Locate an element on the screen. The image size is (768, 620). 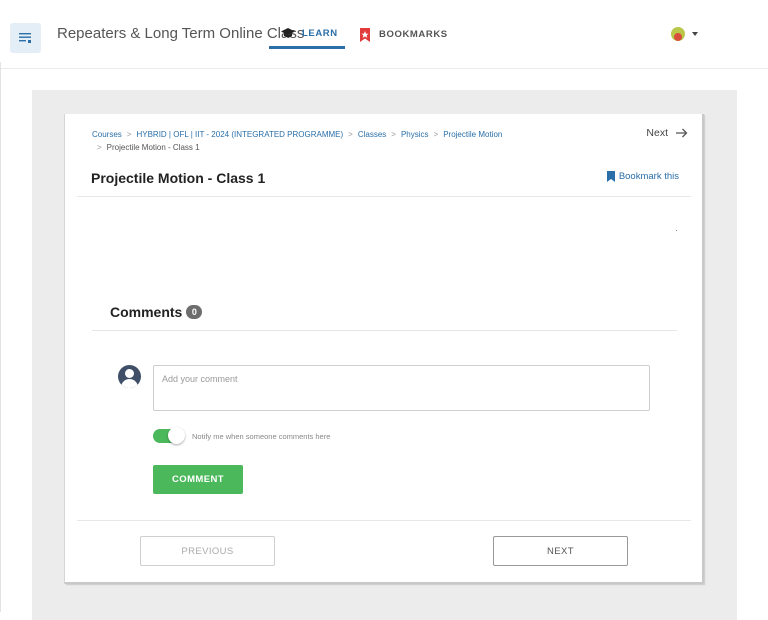
left-drawer-edge is located at coordinates (1, 337).